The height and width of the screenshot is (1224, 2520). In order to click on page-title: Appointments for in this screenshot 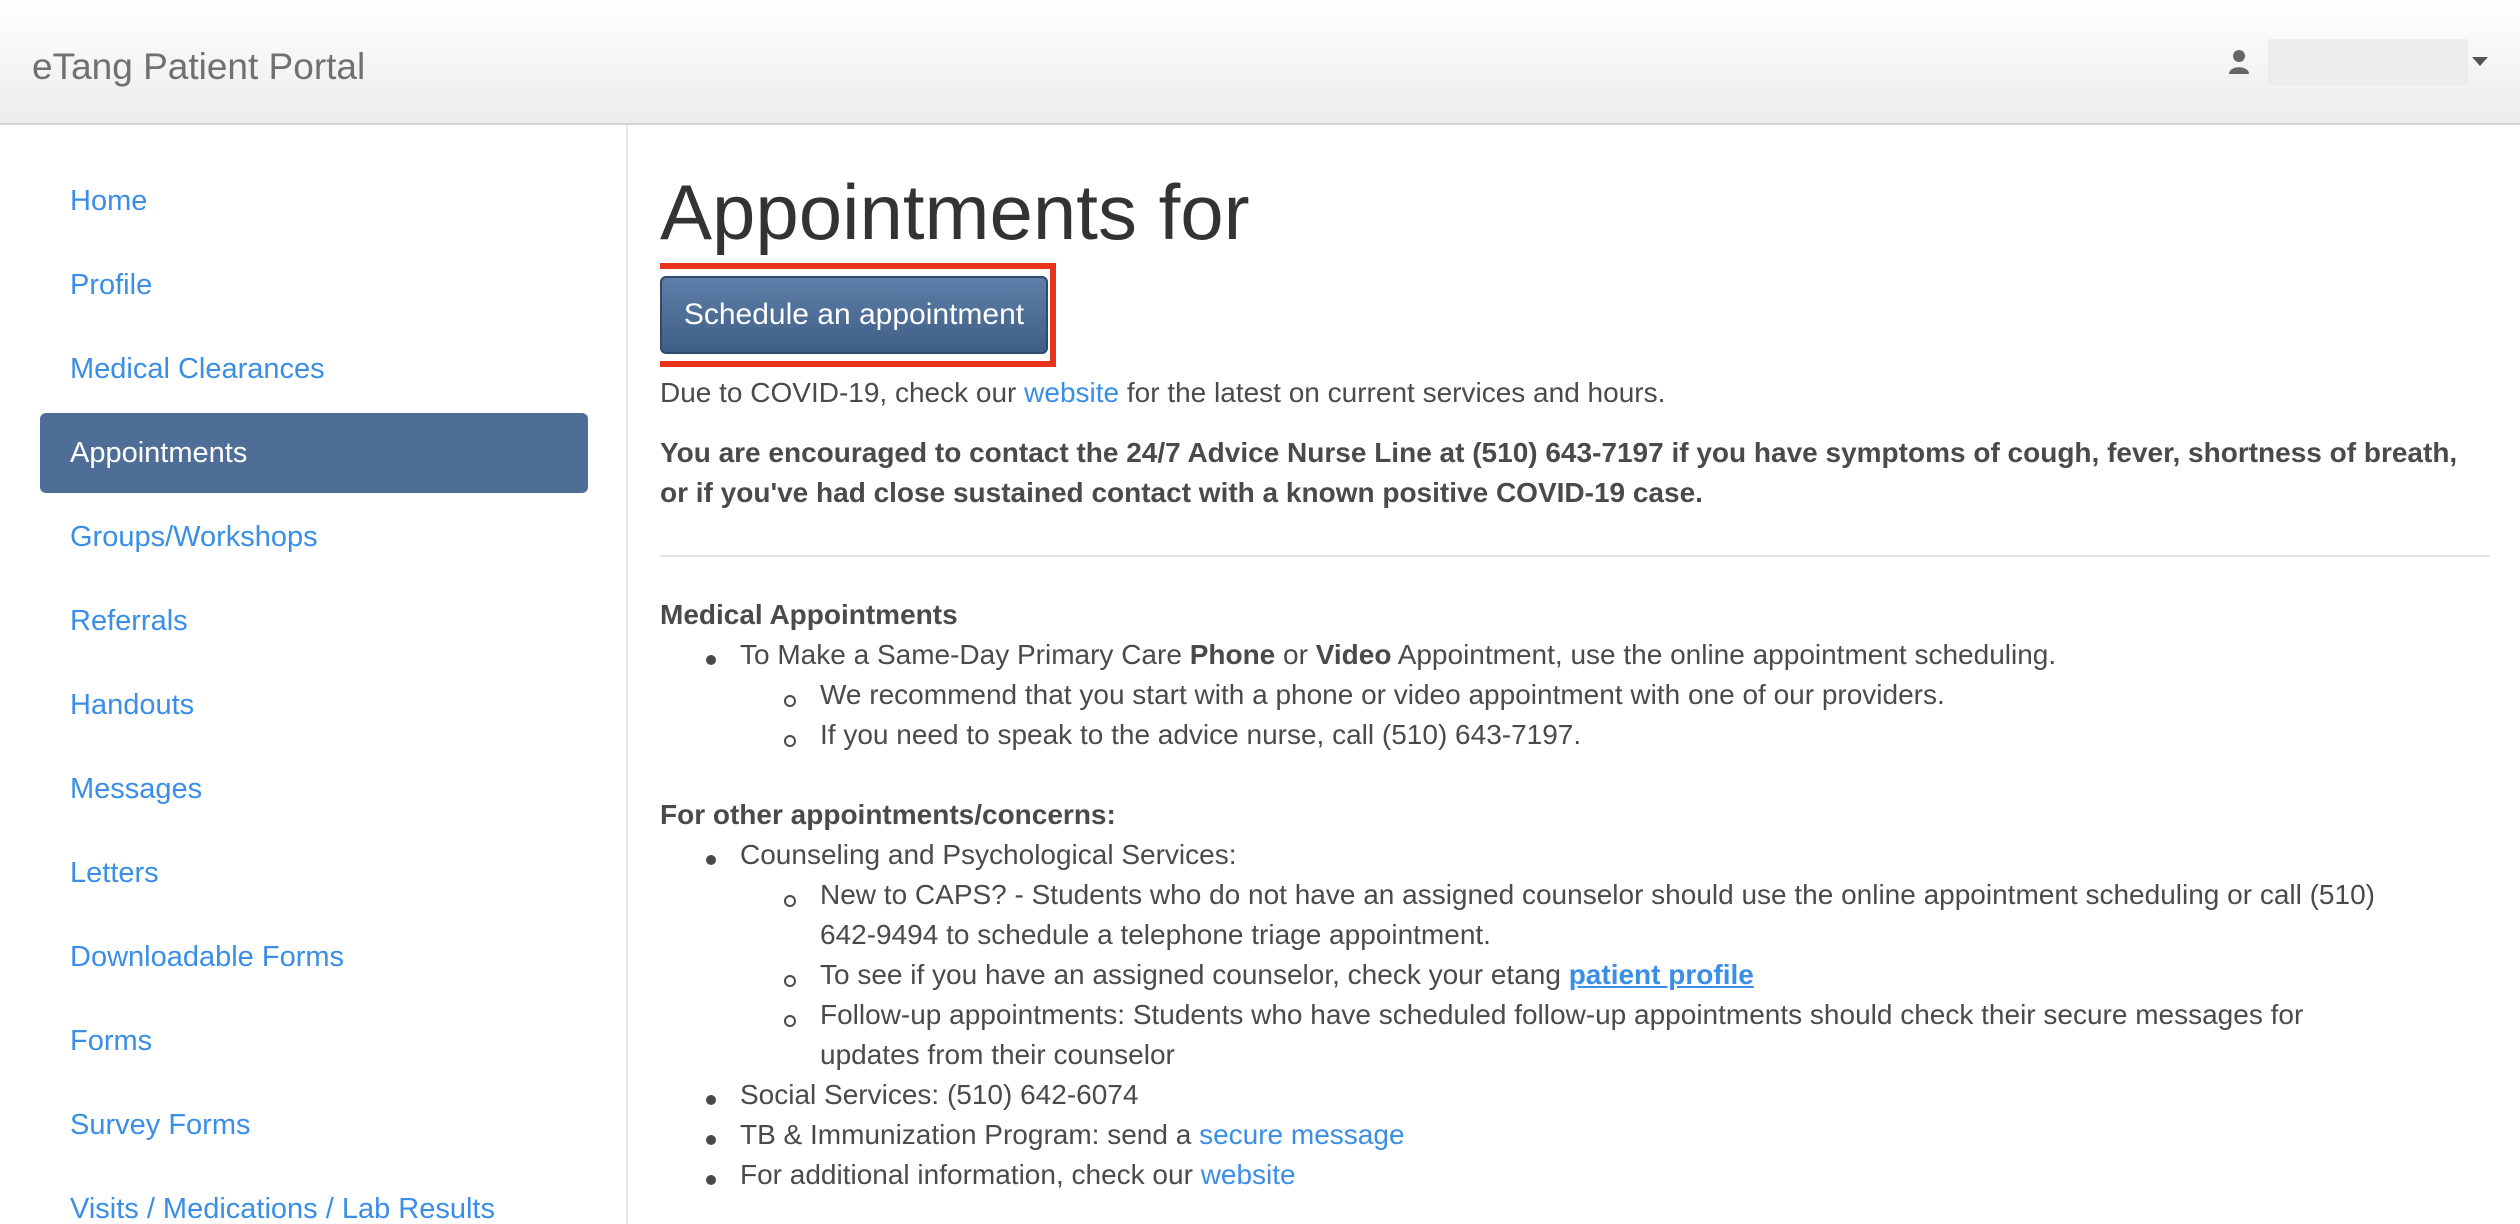, I will do `click(955, 212)`.